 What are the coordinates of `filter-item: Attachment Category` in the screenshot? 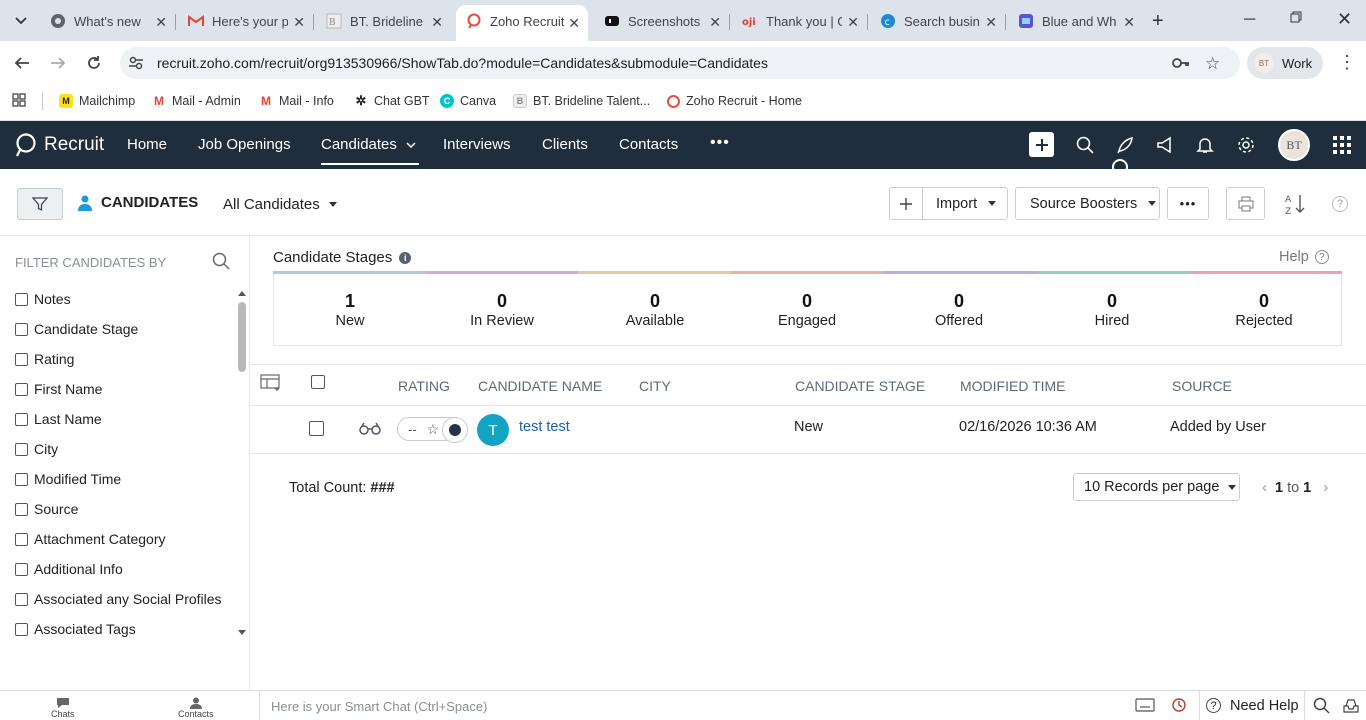 It's located at (90, 539).